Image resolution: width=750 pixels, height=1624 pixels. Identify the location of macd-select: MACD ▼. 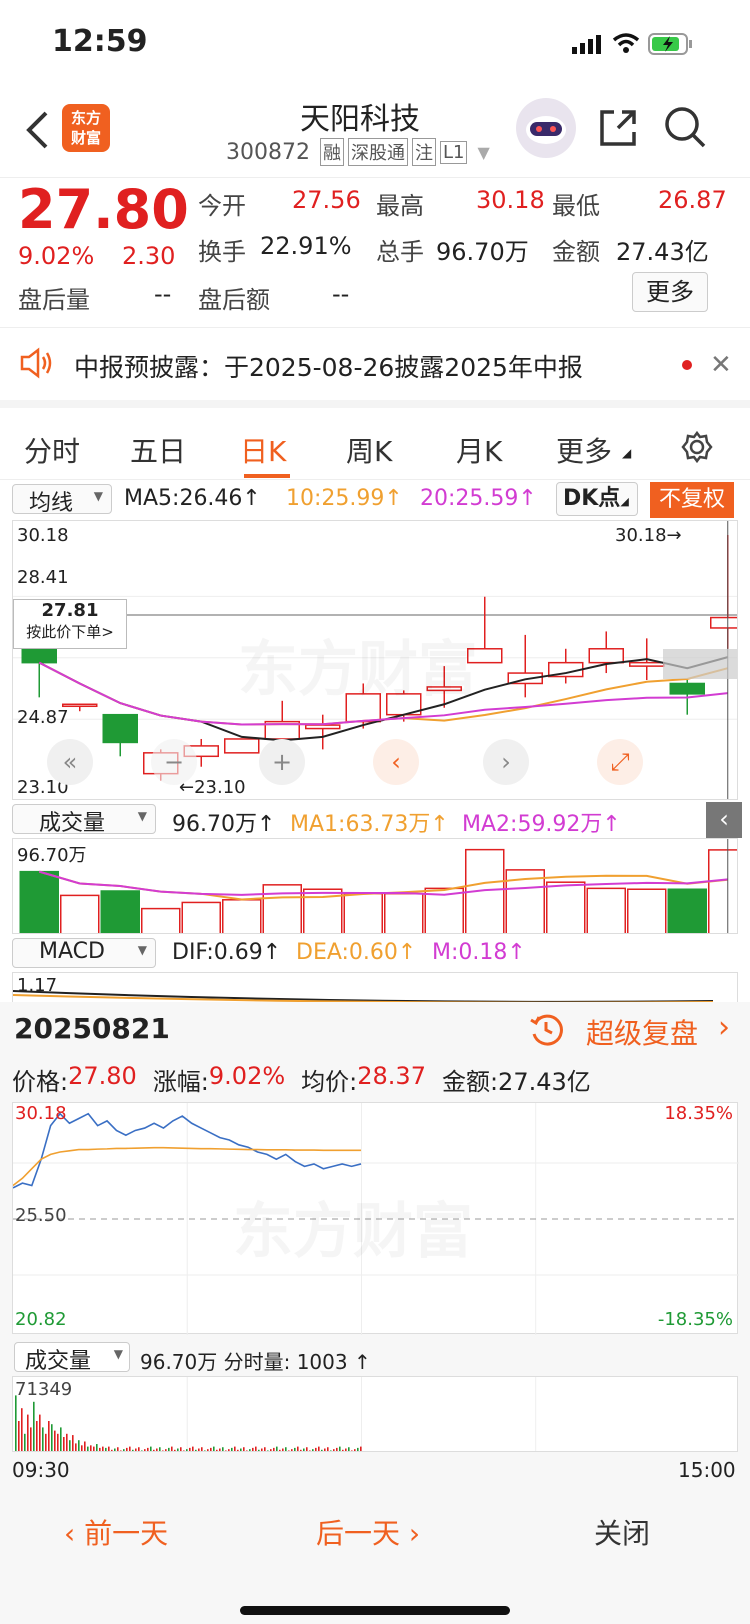
(84, 953).